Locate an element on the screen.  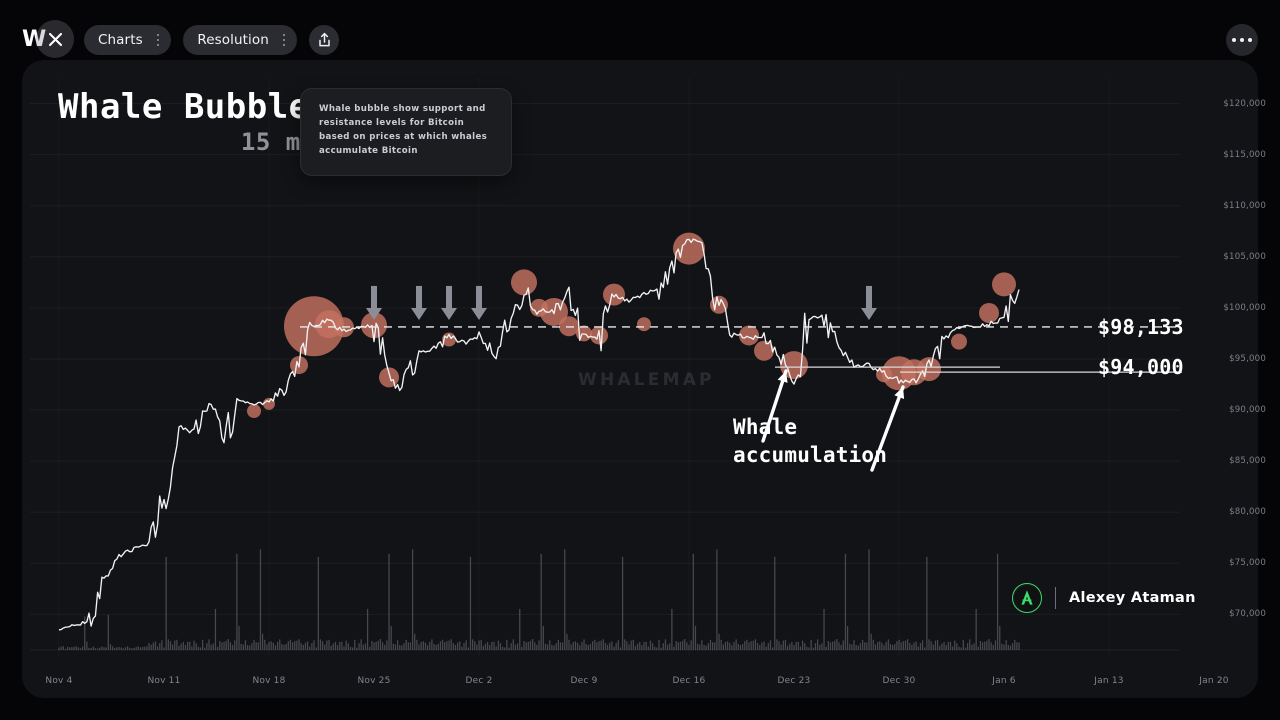
avatar is located at coordinates (1027, 598).